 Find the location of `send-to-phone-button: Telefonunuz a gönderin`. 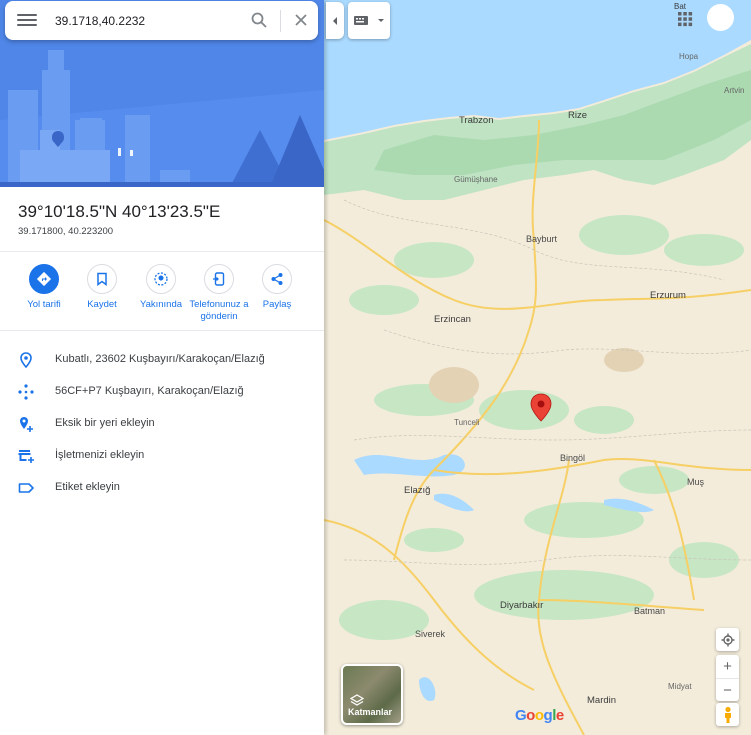

send-to-phone-button: Telefonunuz a gönderin is located at coordinates (219, 293).